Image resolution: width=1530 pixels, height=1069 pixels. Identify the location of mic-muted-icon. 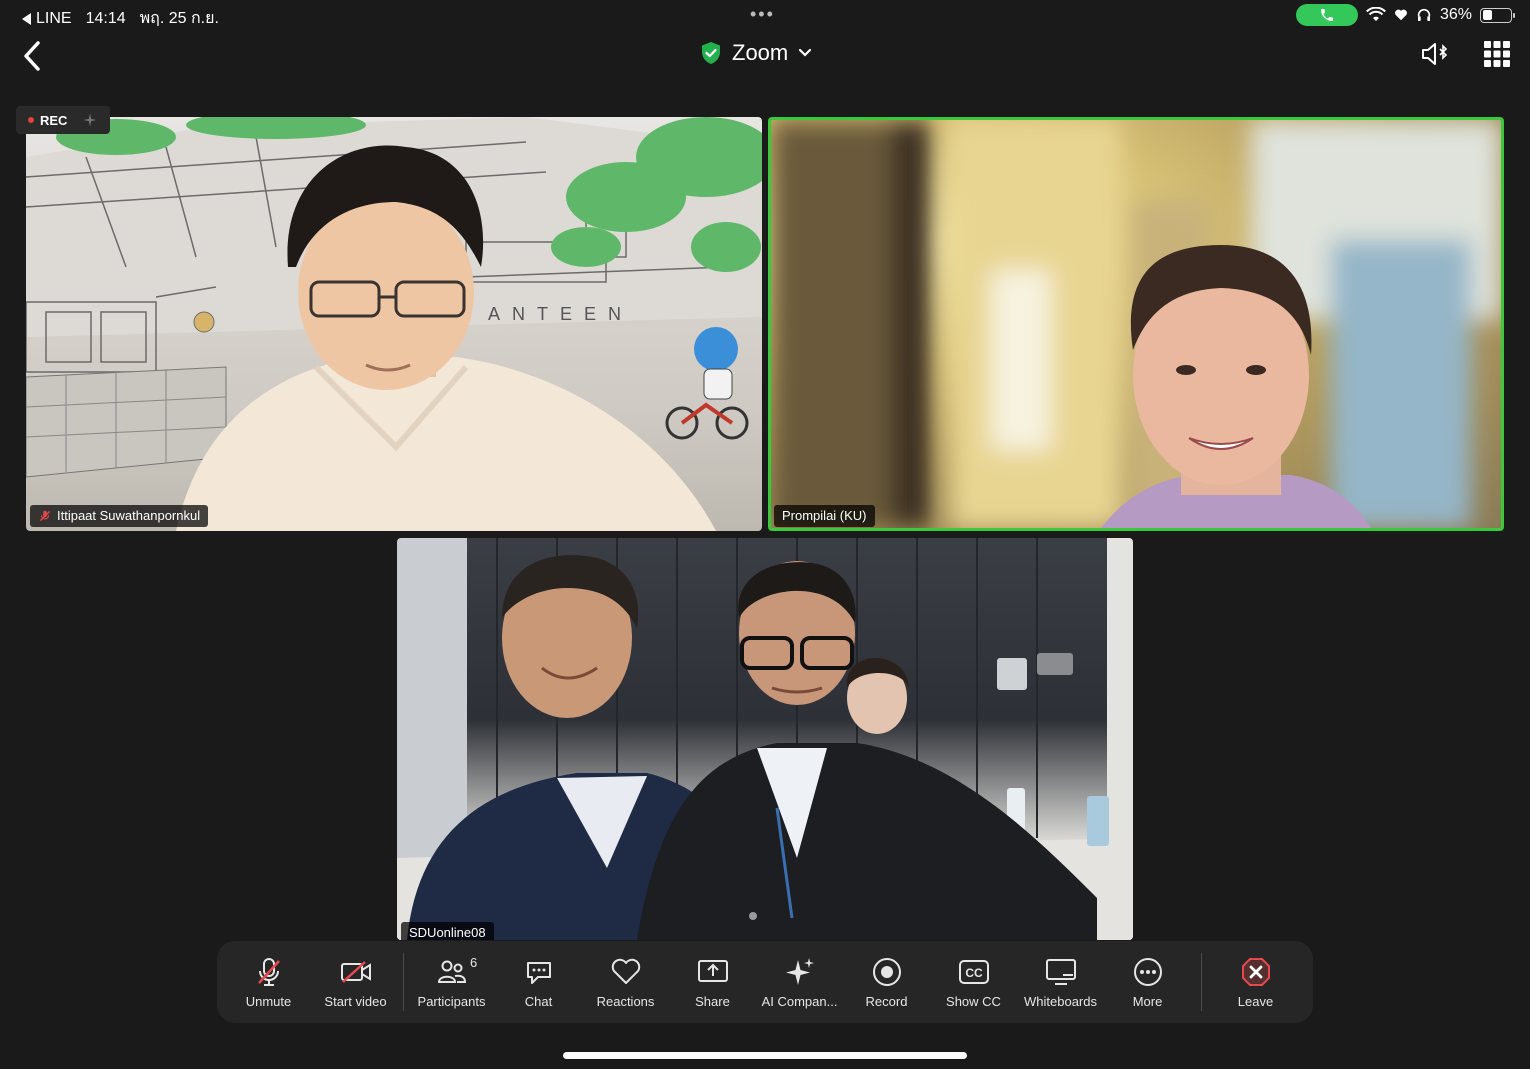
(45, 515).